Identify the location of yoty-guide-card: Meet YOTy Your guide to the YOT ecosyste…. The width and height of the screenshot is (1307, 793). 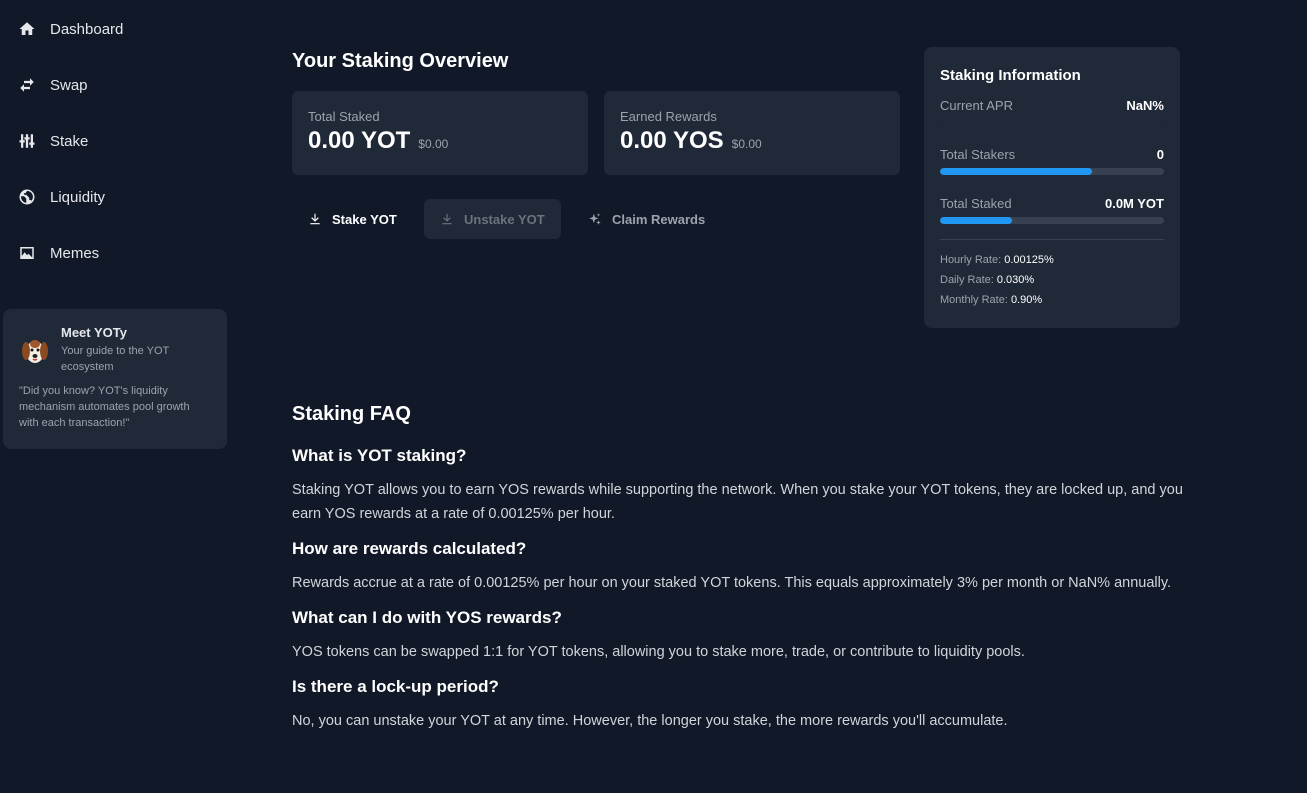
(115, 379).